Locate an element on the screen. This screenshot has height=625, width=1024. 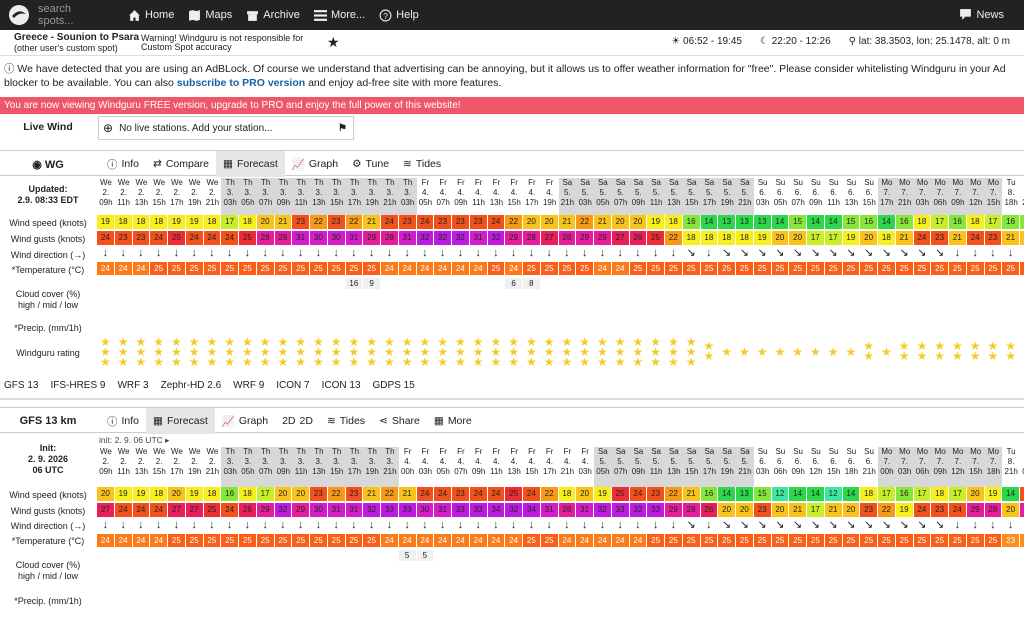
model-tab: ICON 7 is located at coordinates (292, 385).